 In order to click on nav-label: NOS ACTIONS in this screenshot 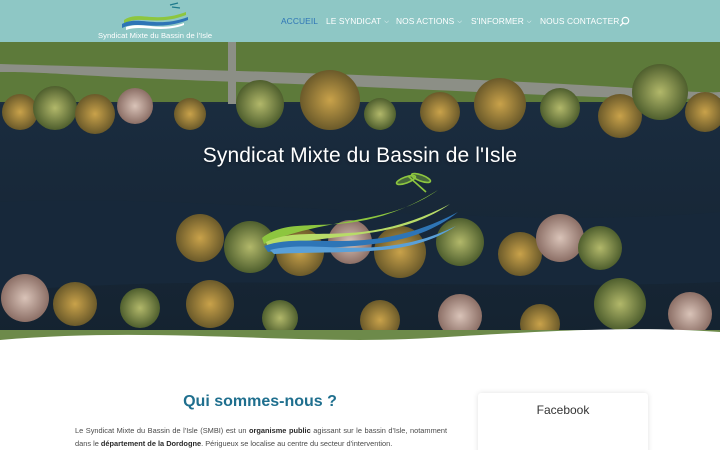, I will do `click(425, 21)`.